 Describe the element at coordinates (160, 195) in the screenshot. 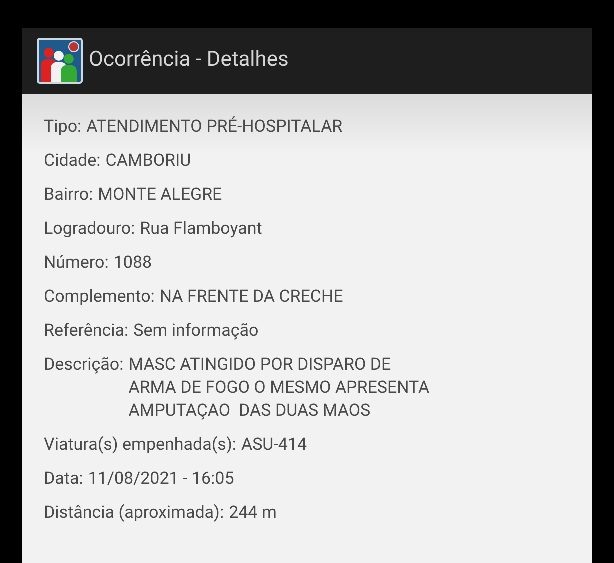

I see `field-value: MONTE ALEGRE` at that location.